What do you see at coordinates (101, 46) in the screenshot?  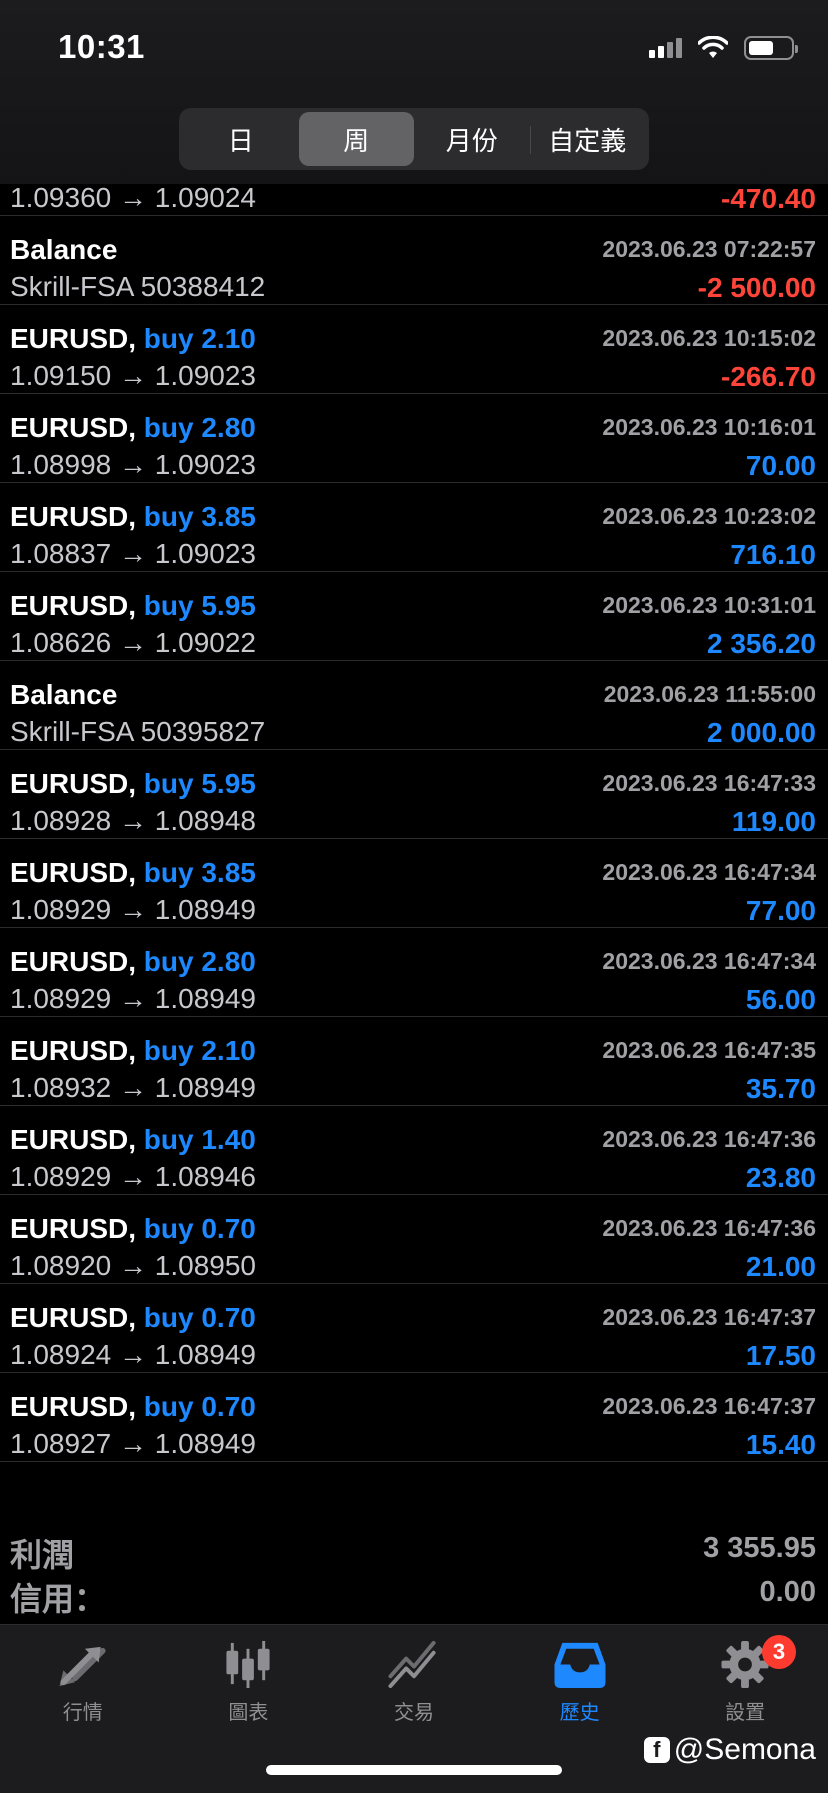 I see `status-time: 10:31` at bounding box center [101, 46].